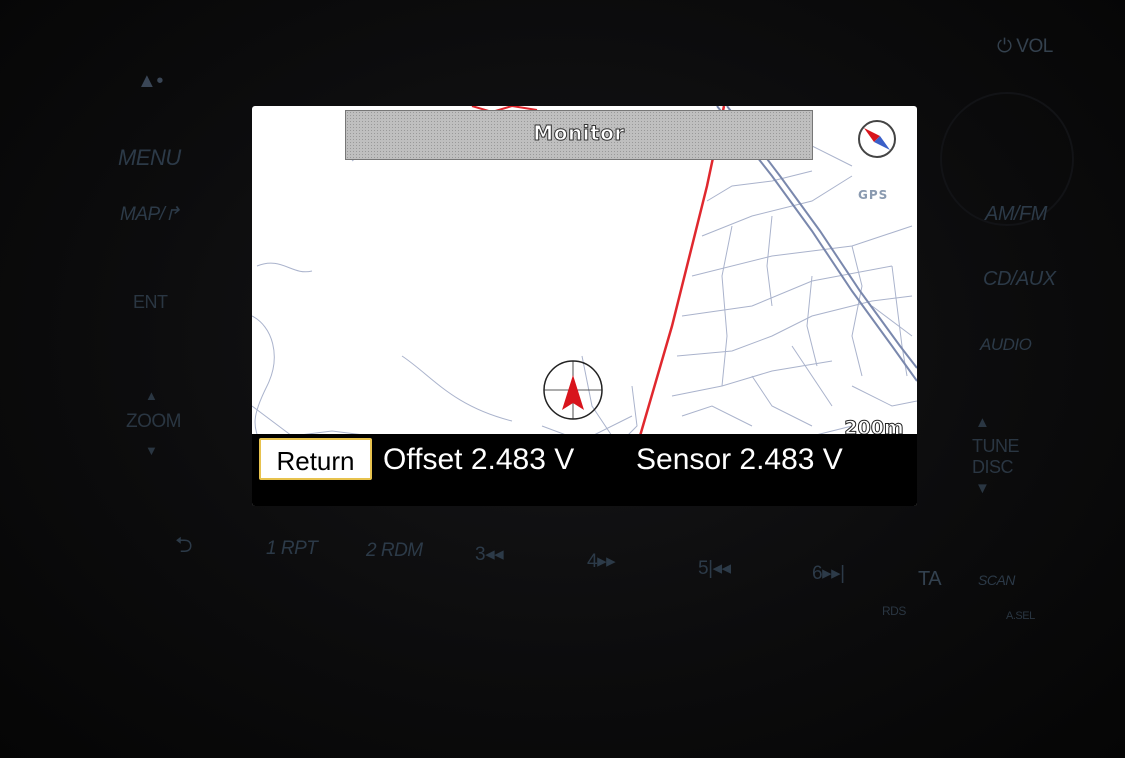  What do you see at coordinates (828, 573) in the screenshot?
I see `preset-6-button: 6▸▸|` at bounding box center [828, 573].